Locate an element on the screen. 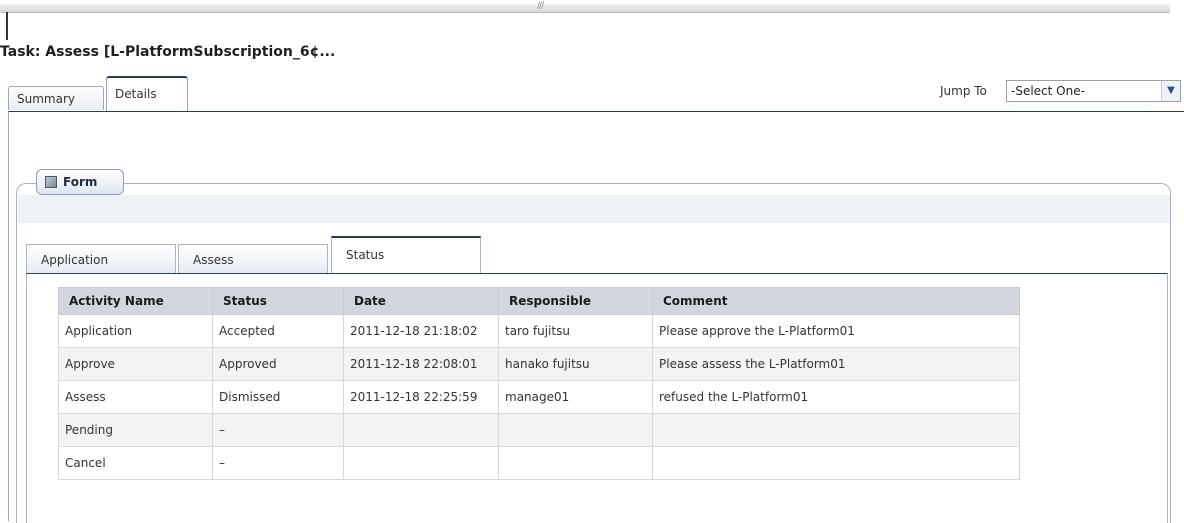 This screenshot has width=1184, height=523. cell-activity-name: Application is located at coordinates (135, 331).